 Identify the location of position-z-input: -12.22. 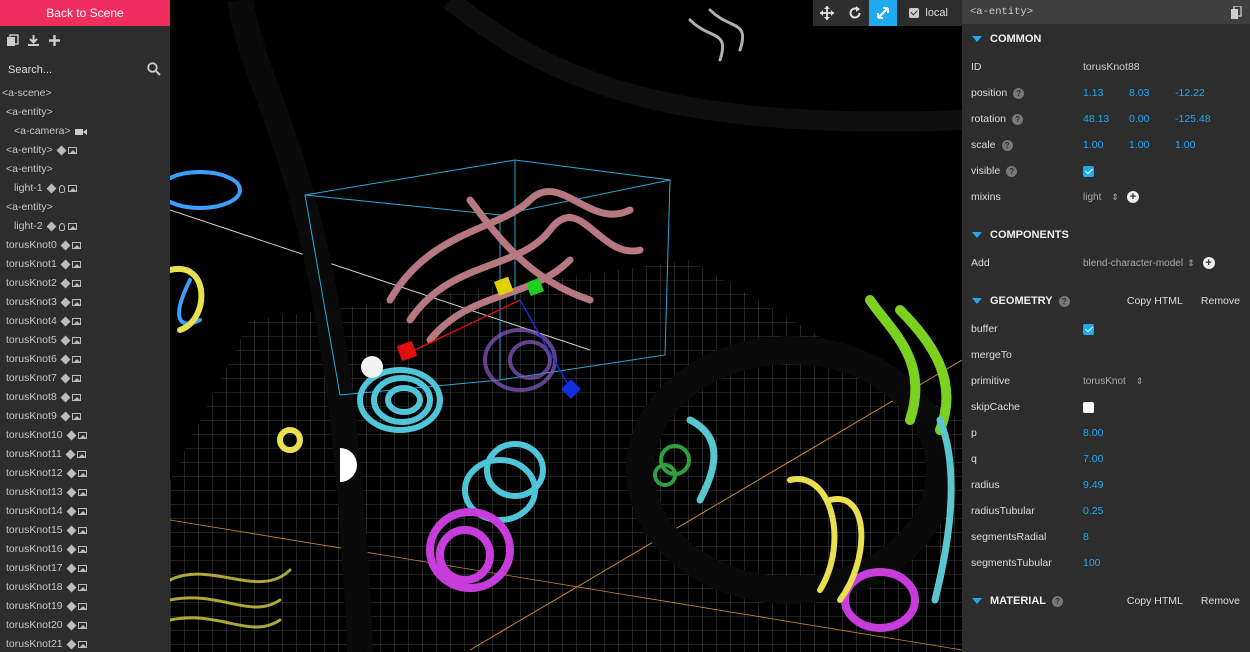
(1205, 93).